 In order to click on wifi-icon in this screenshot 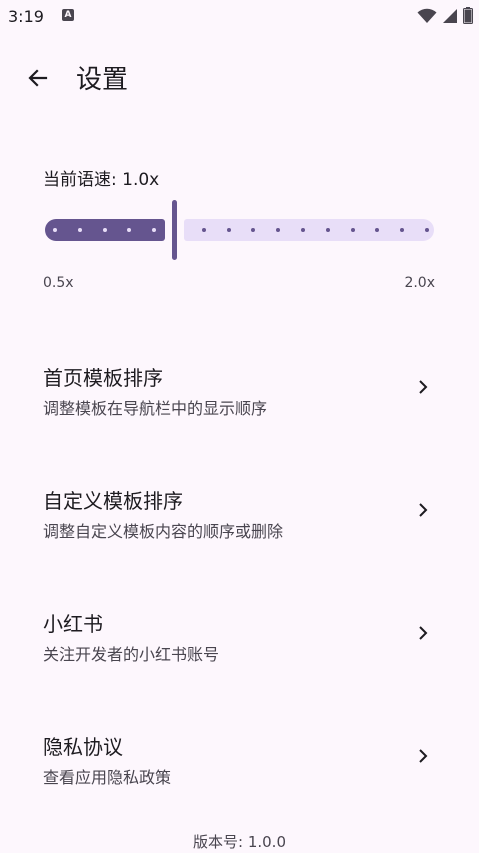, I will do `click(427, 15)`.